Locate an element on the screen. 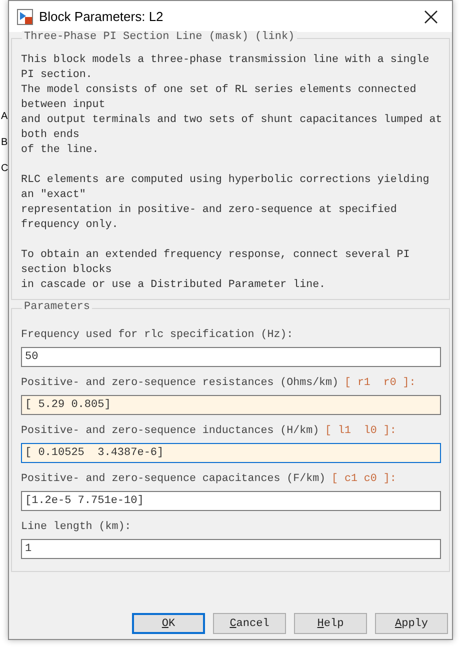 The width and height of the screenshot is (461, 647). input-field: [ 5.29 0.805] is located at coordinates (231, 405).